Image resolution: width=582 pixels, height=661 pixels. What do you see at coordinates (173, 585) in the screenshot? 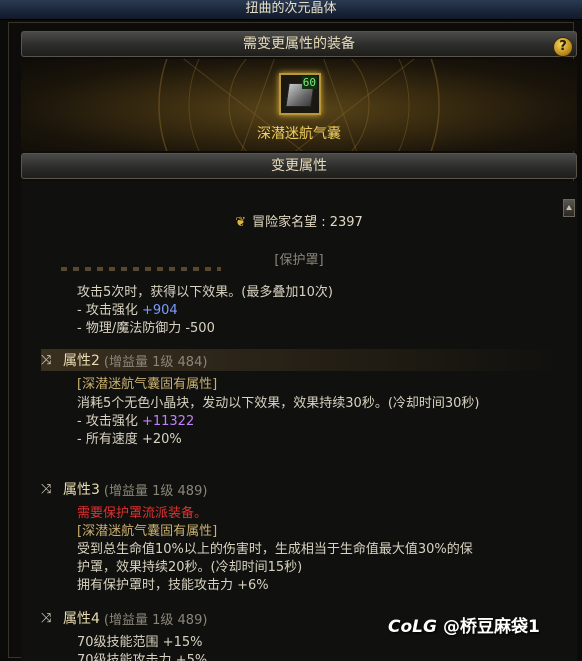
I see `attr3-desc3: 拥有保护罩时，技能攻击力 +6%` at bounding box center [173, 585].